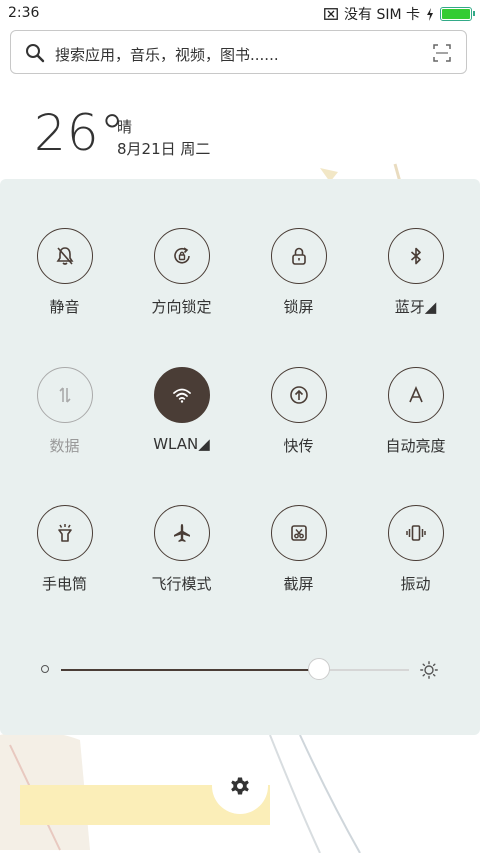 Image resolution: width=480 pixels, height=853 pixels. I want to click on brightness-low-icon, so click(45, 669).